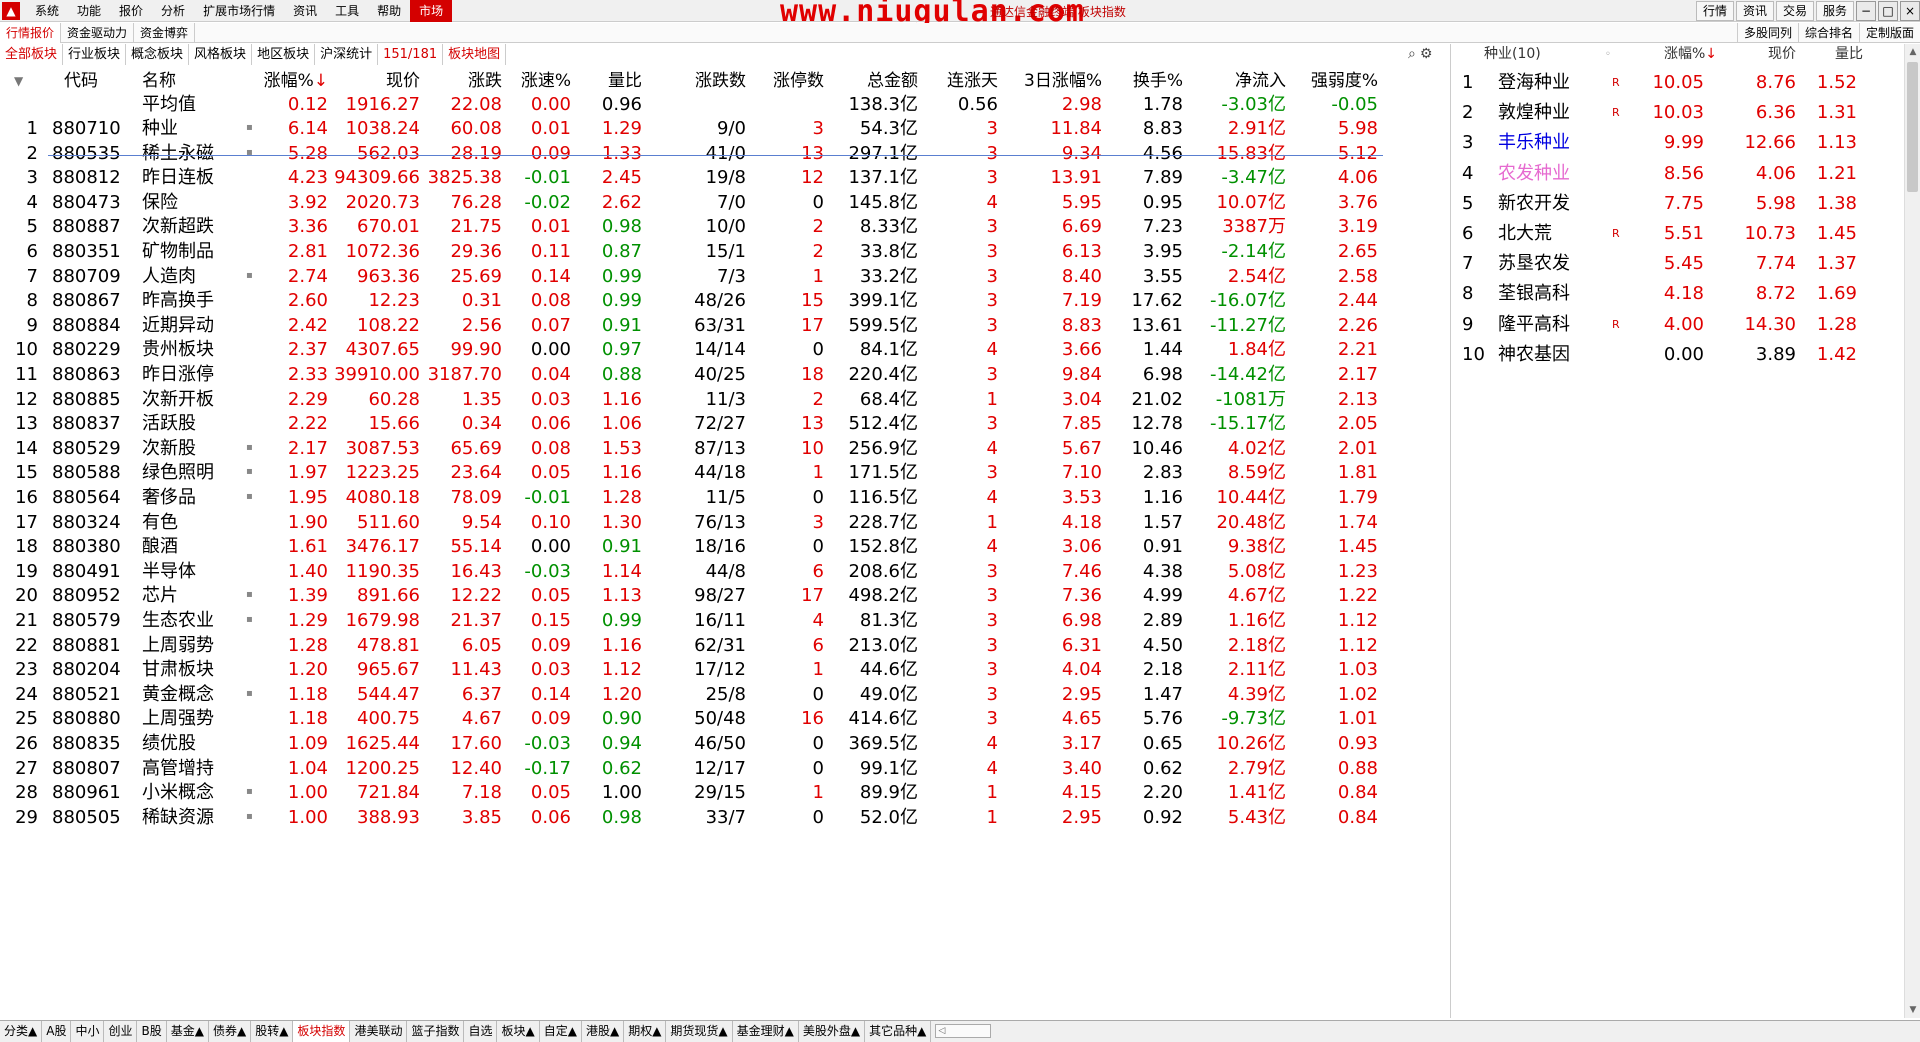 This screenshot has width=1920, height=1042. I want to click on menu-item: 资讯, so click(305, 11).